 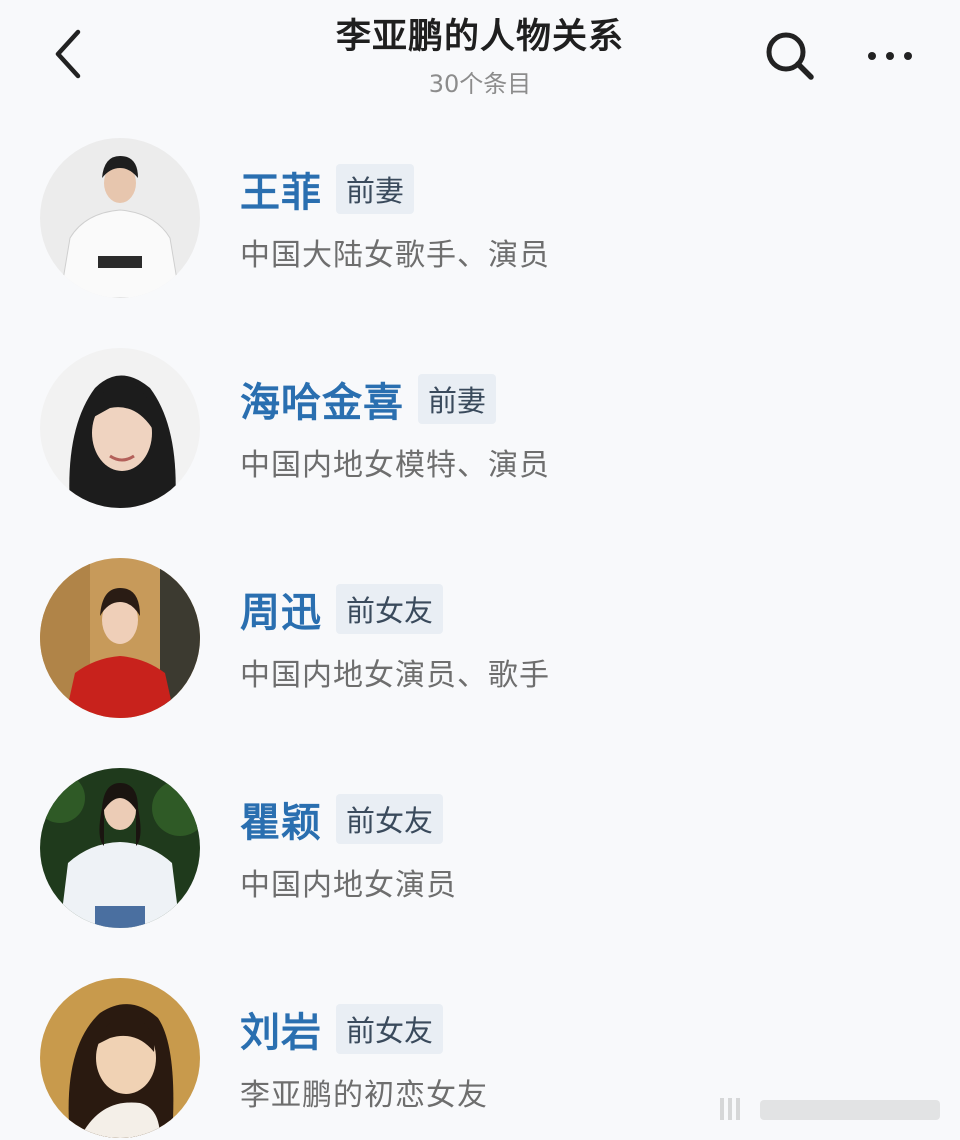 What do you see at coordinates (480, 215) in the screenshot?
I see `list-item: 王菲 前妻 中国大陆女歌手、演员` at bounding box center [480, 215].